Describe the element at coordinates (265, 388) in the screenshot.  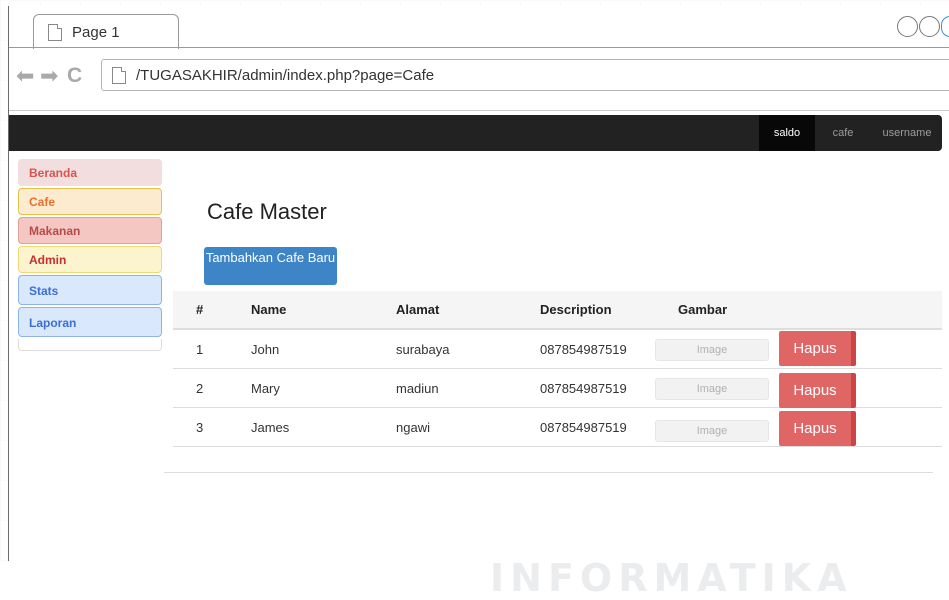
I see `cell-name: Mary` at that location.